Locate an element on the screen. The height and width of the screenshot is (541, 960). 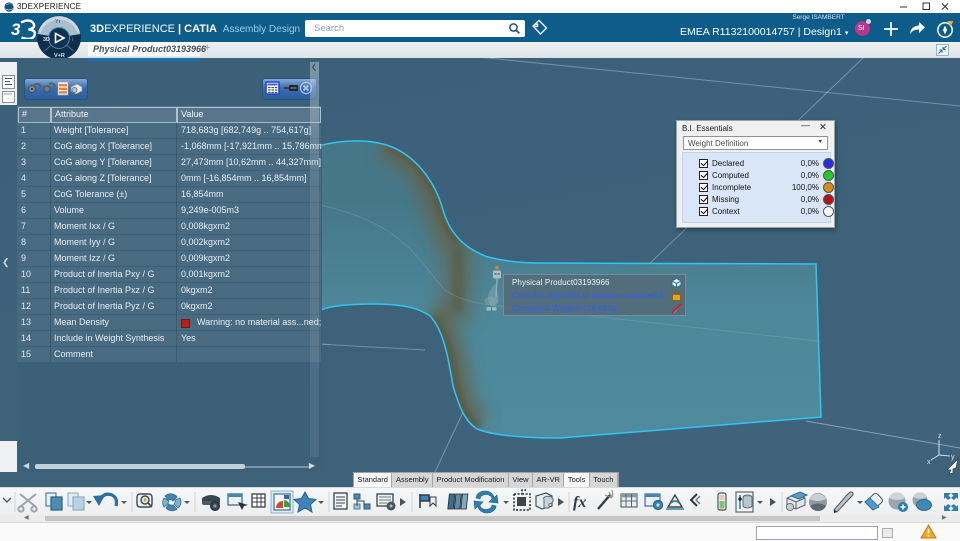
svg-text: fx is located at coordinates (579, 502).